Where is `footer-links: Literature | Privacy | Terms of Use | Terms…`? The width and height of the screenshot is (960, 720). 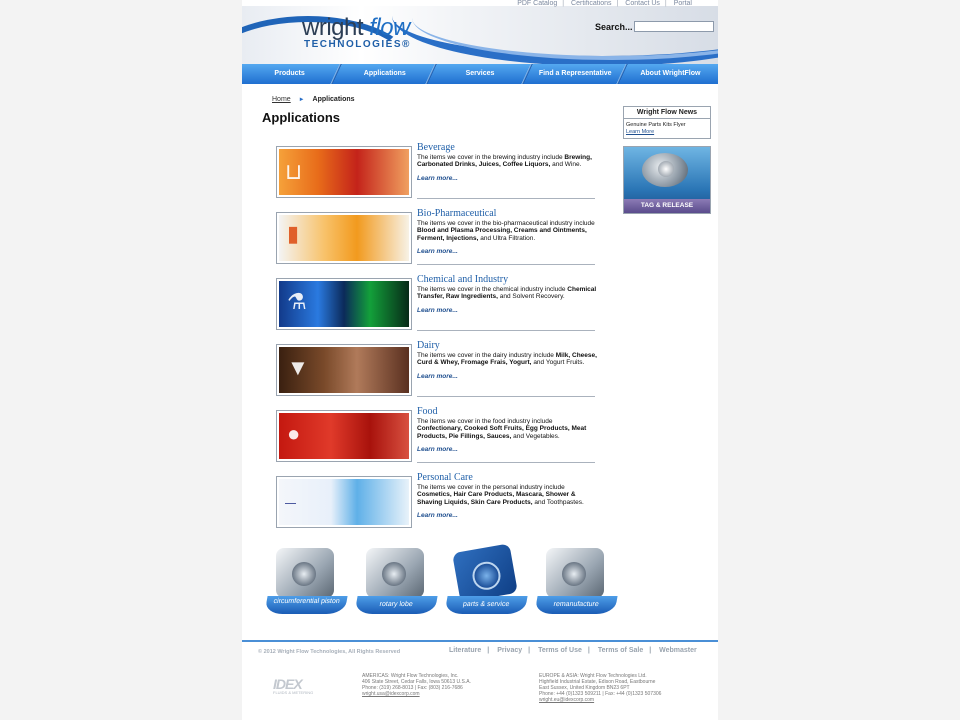 footer-links: Literature | Privacy | Terms of Use | Terms… is located at coordinates (573, 650).